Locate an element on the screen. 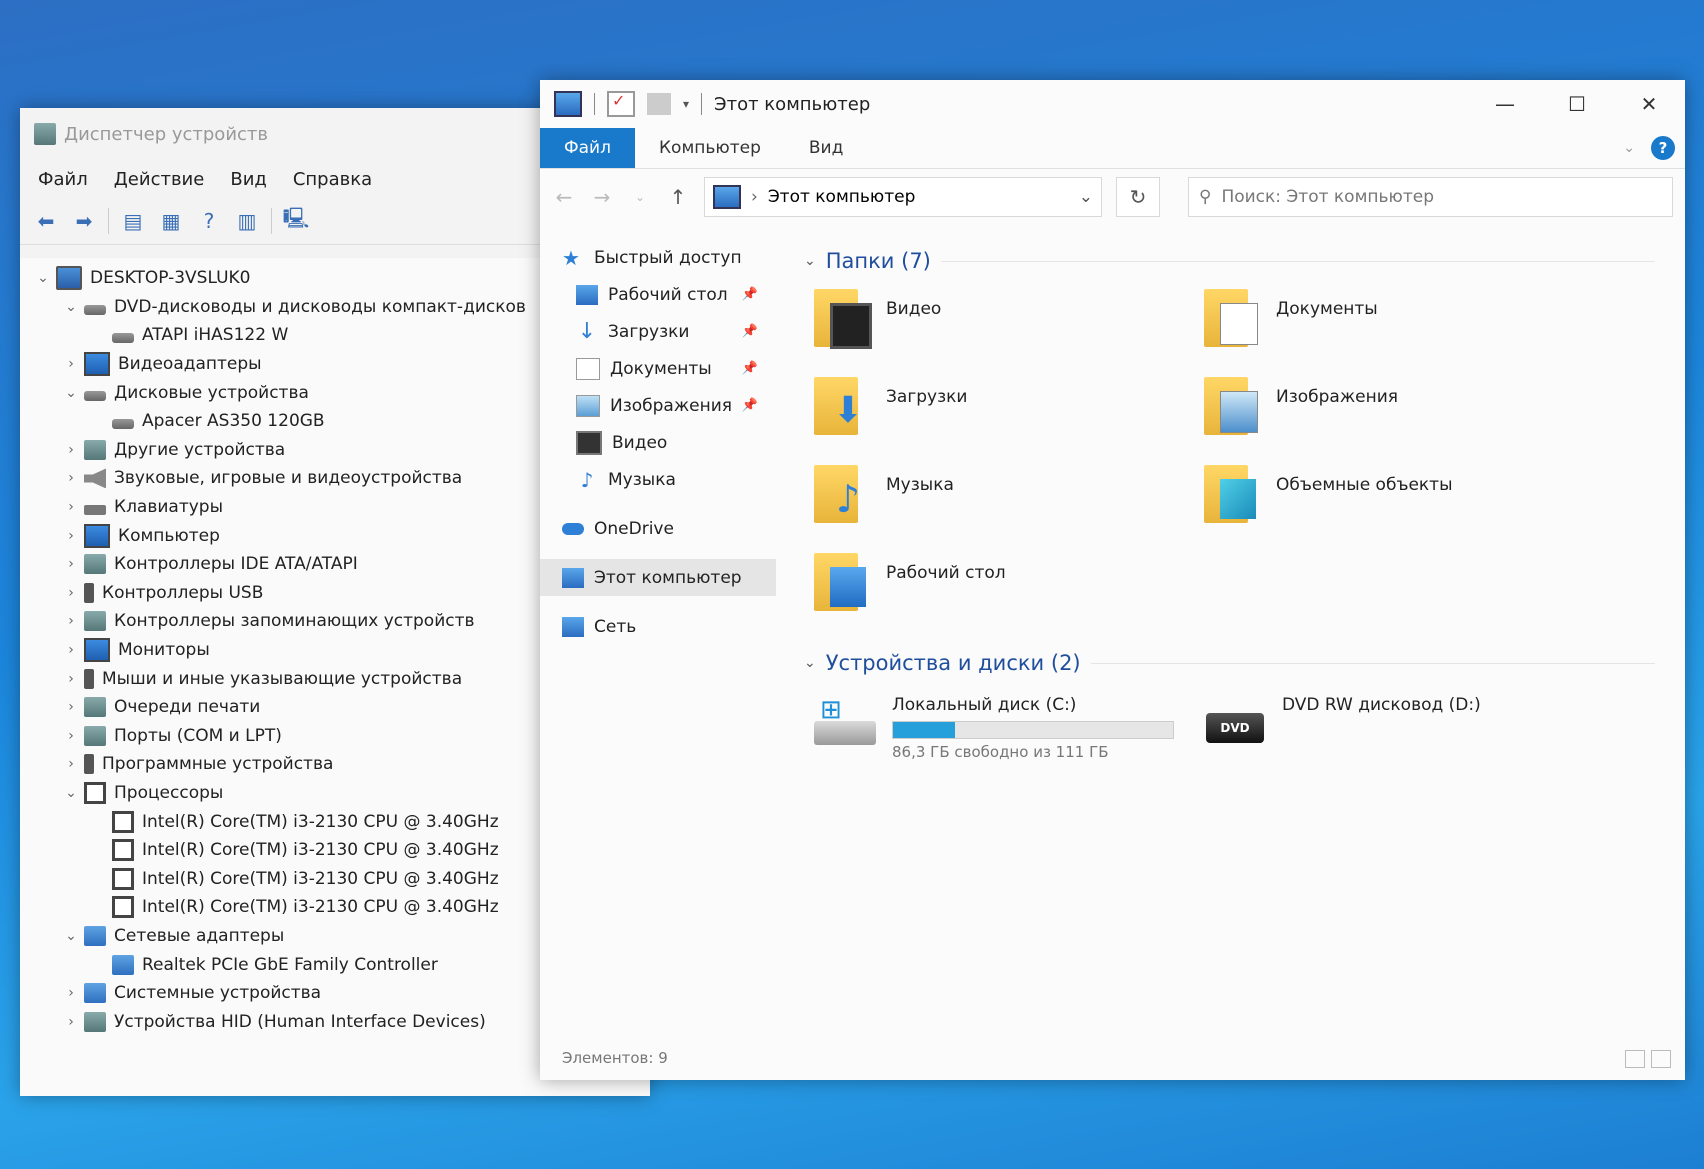 This screenshot has width=1704, height=1169. minimize-icon: — is located at coordinates (1505, 104).